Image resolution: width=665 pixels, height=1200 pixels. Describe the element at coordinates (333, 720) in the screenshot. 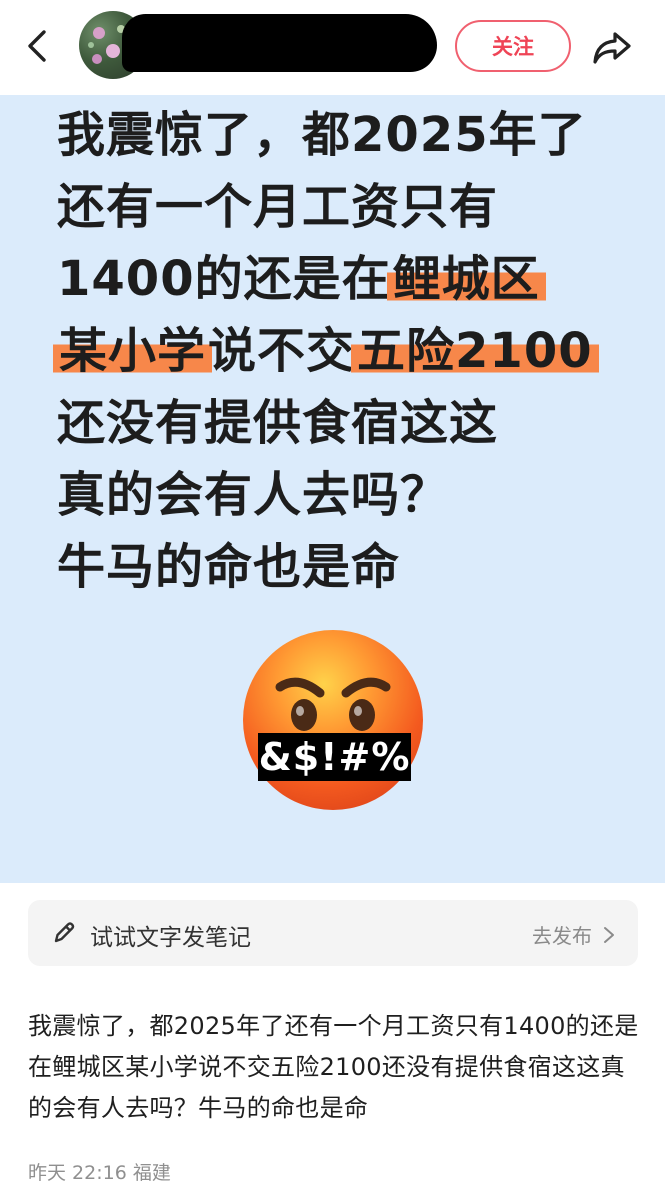

I see `angry-face-emoji` at that location.